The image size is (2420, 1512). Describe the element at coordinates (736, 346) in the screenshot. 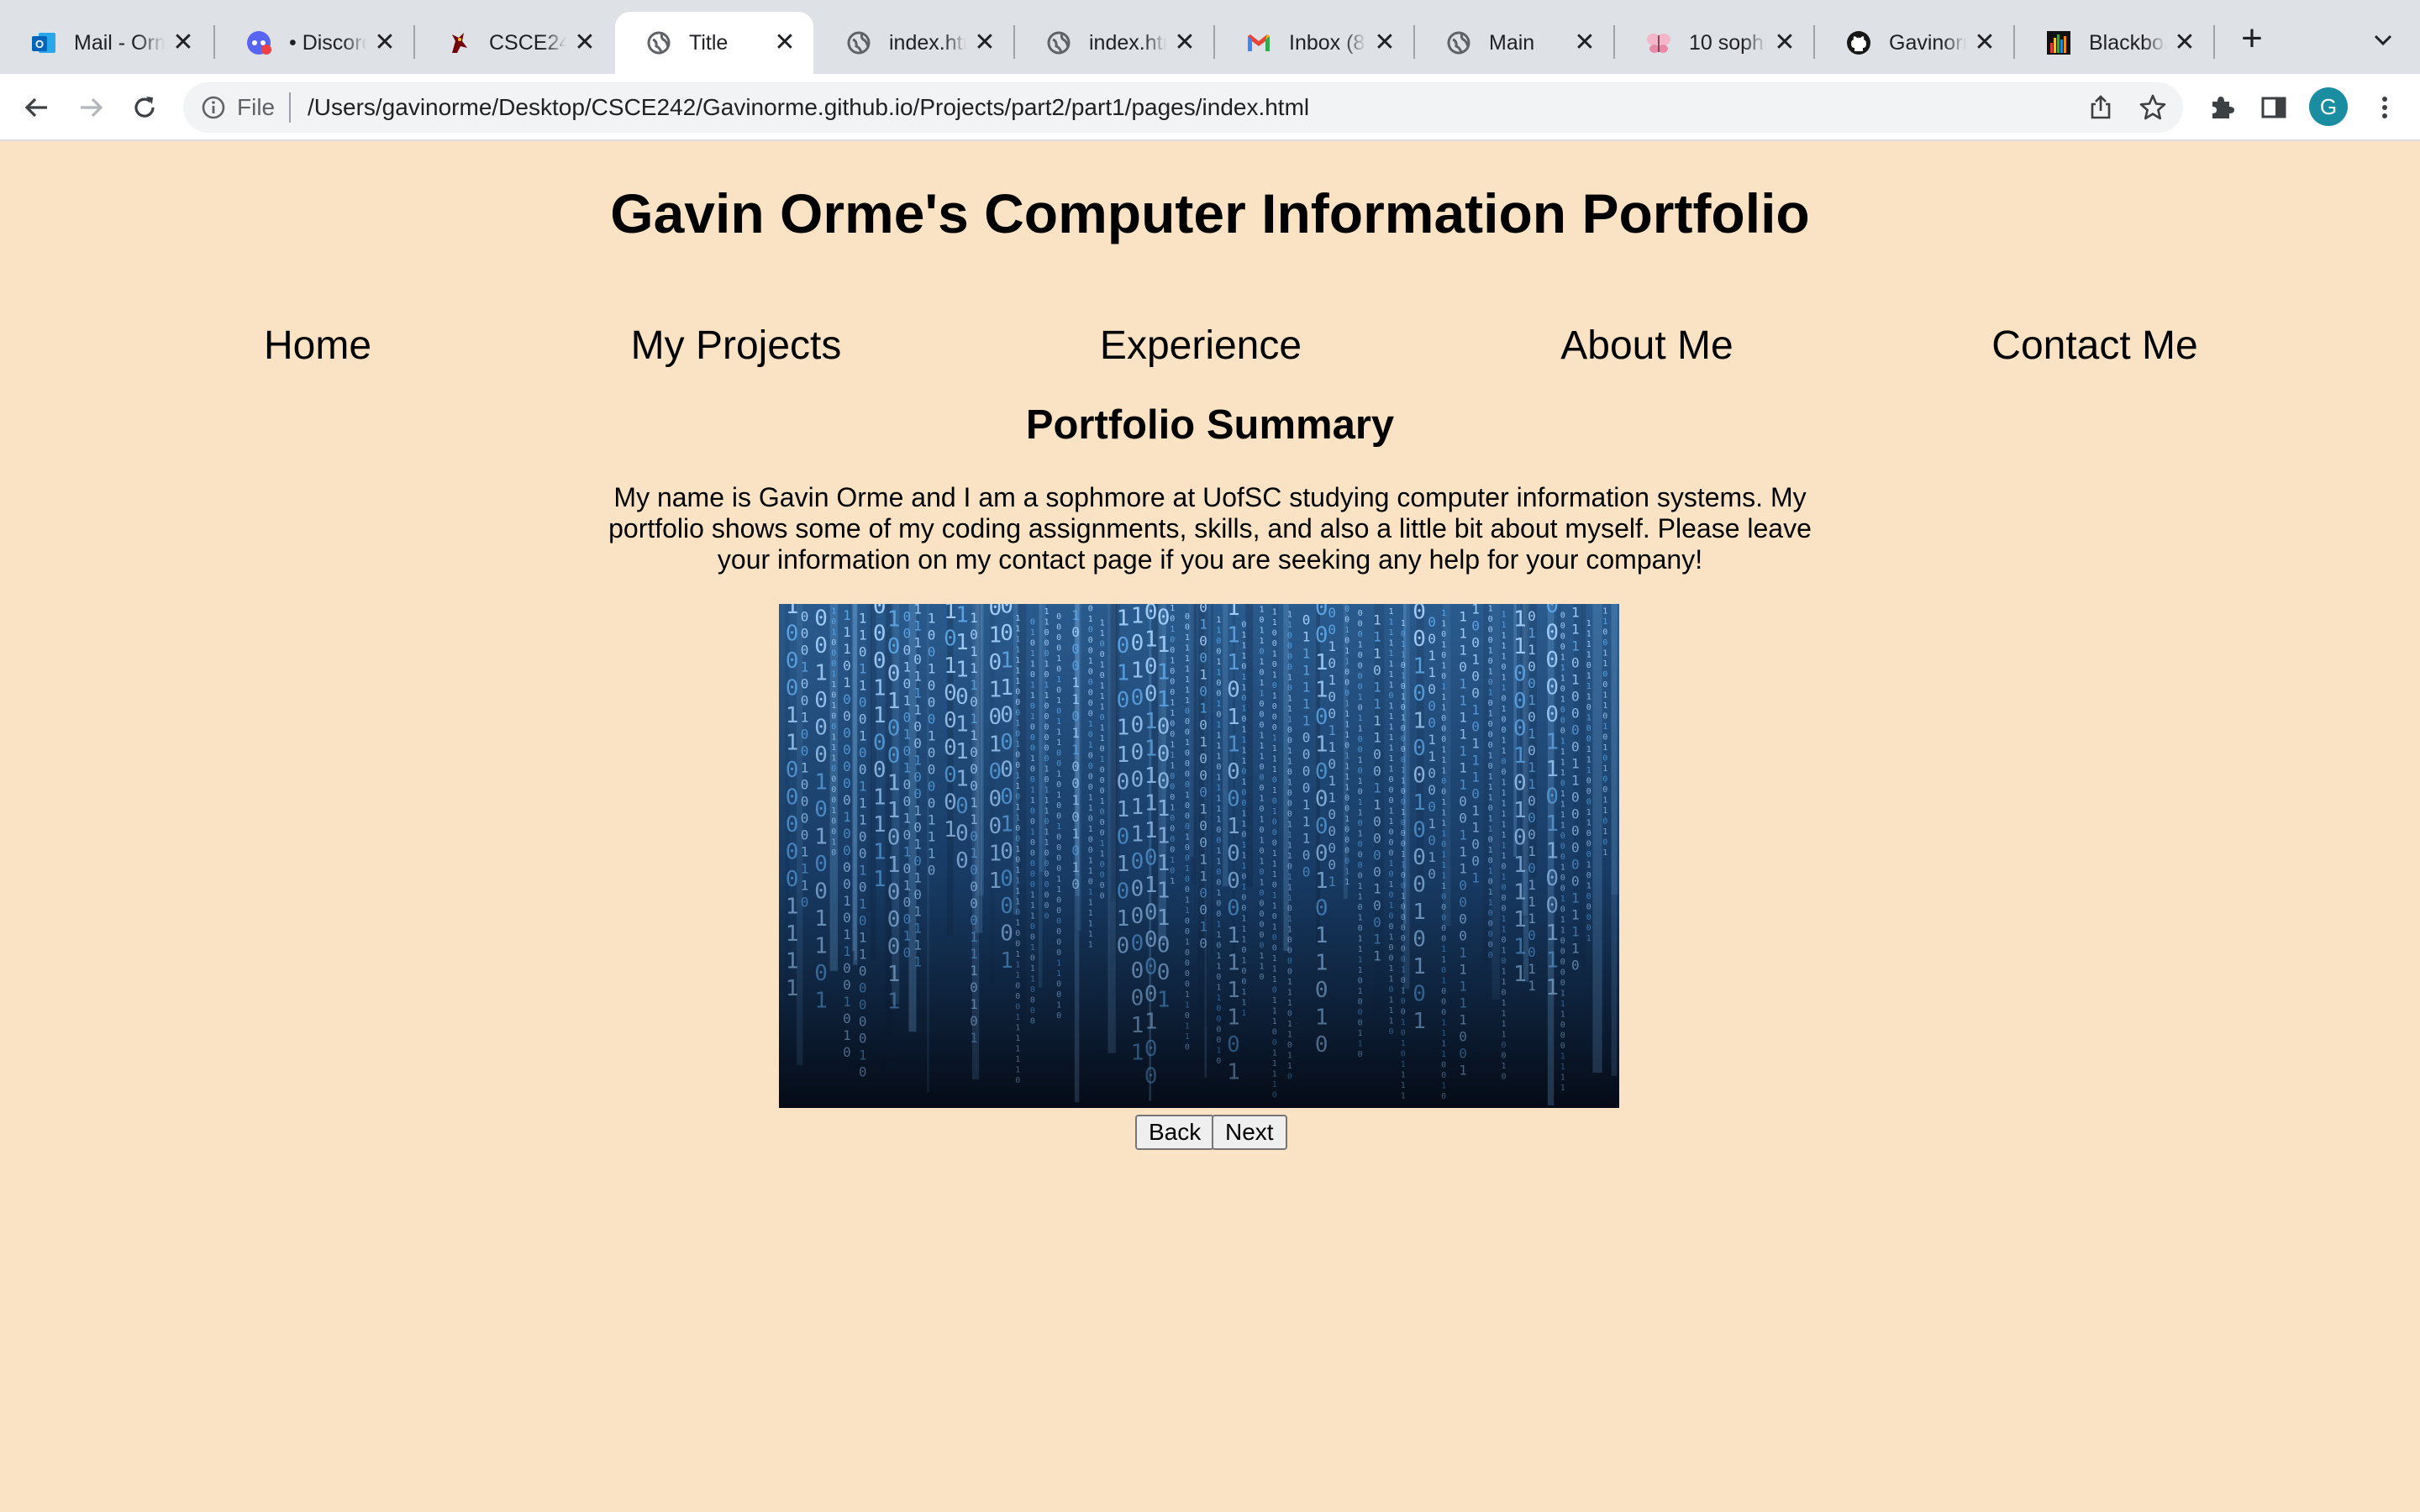

I see `nav-my-projects: My Projects` at that location.